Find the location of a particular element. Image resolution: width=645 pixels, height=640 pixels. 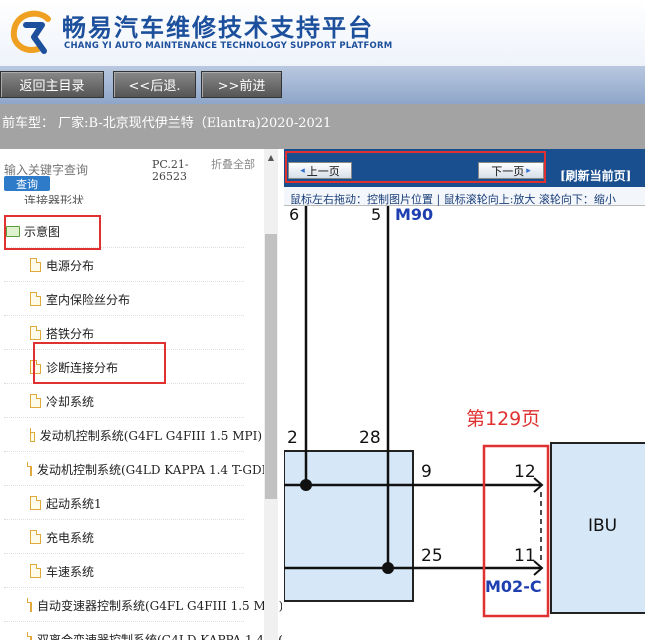

back-button: <<后退. is located at coordinates (154, 84).